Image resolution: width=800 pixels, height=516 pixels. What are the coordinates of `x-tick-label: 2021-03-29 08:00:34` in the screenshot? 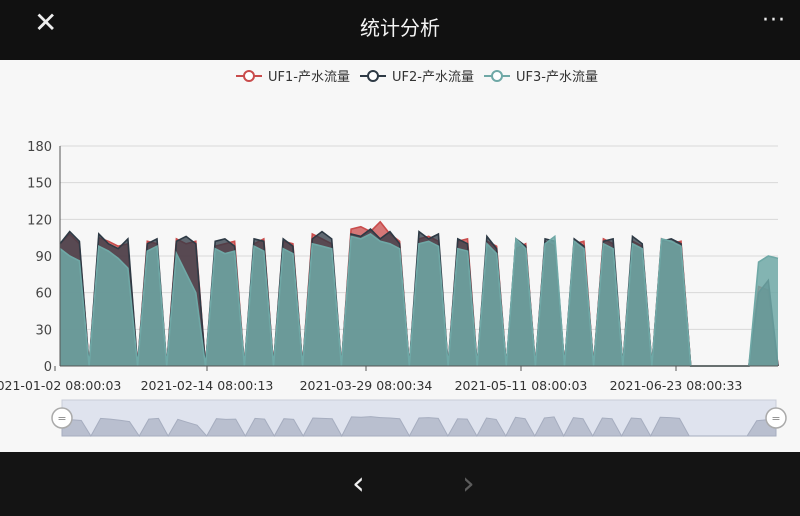 It's located at (366, 385).